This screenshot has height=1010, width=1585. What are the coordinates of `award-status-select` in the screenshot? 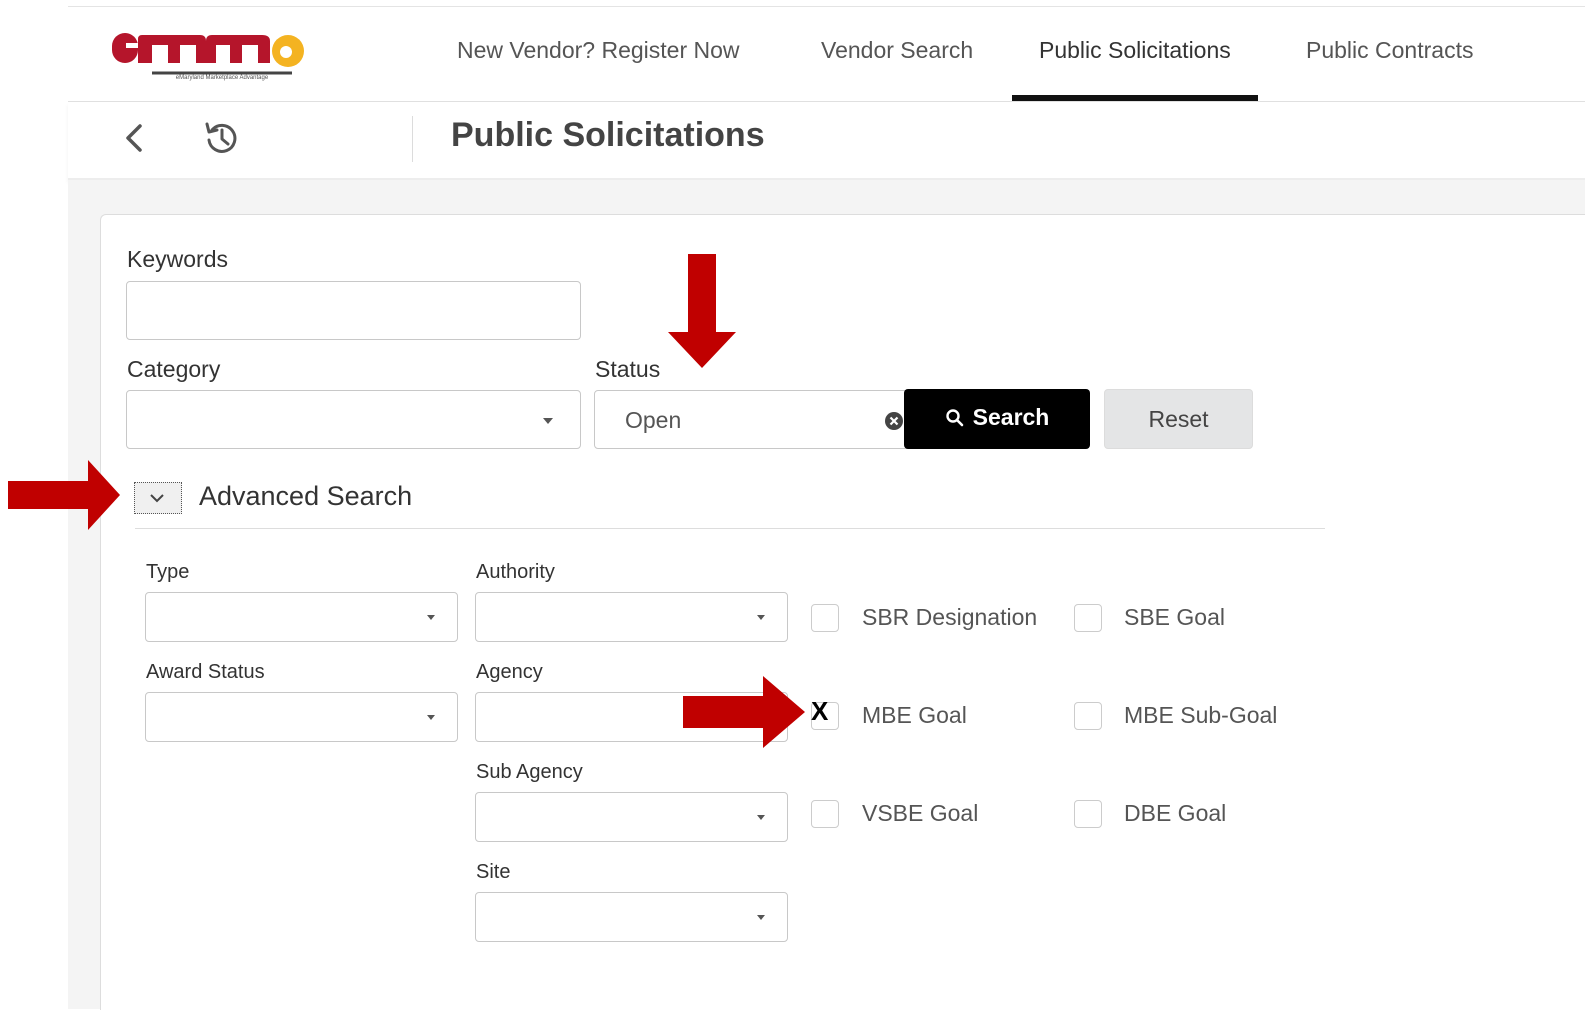 It's located at (301, 717).